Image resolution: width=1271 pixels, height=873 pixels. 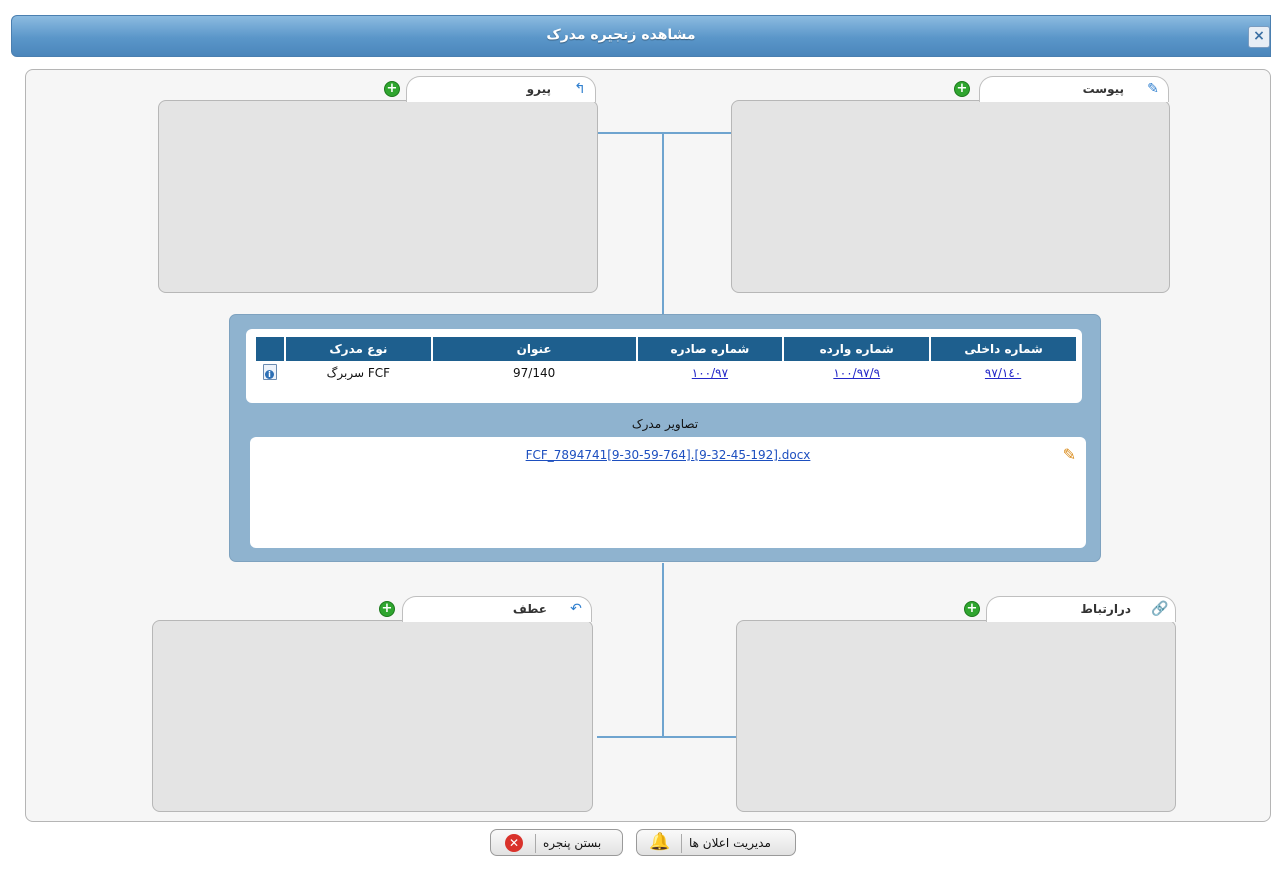 What do you see at coordinates (972, 609) in the screenshot?
I see `add-dar-ertebat-button: +` at bounding box center [972, 609].